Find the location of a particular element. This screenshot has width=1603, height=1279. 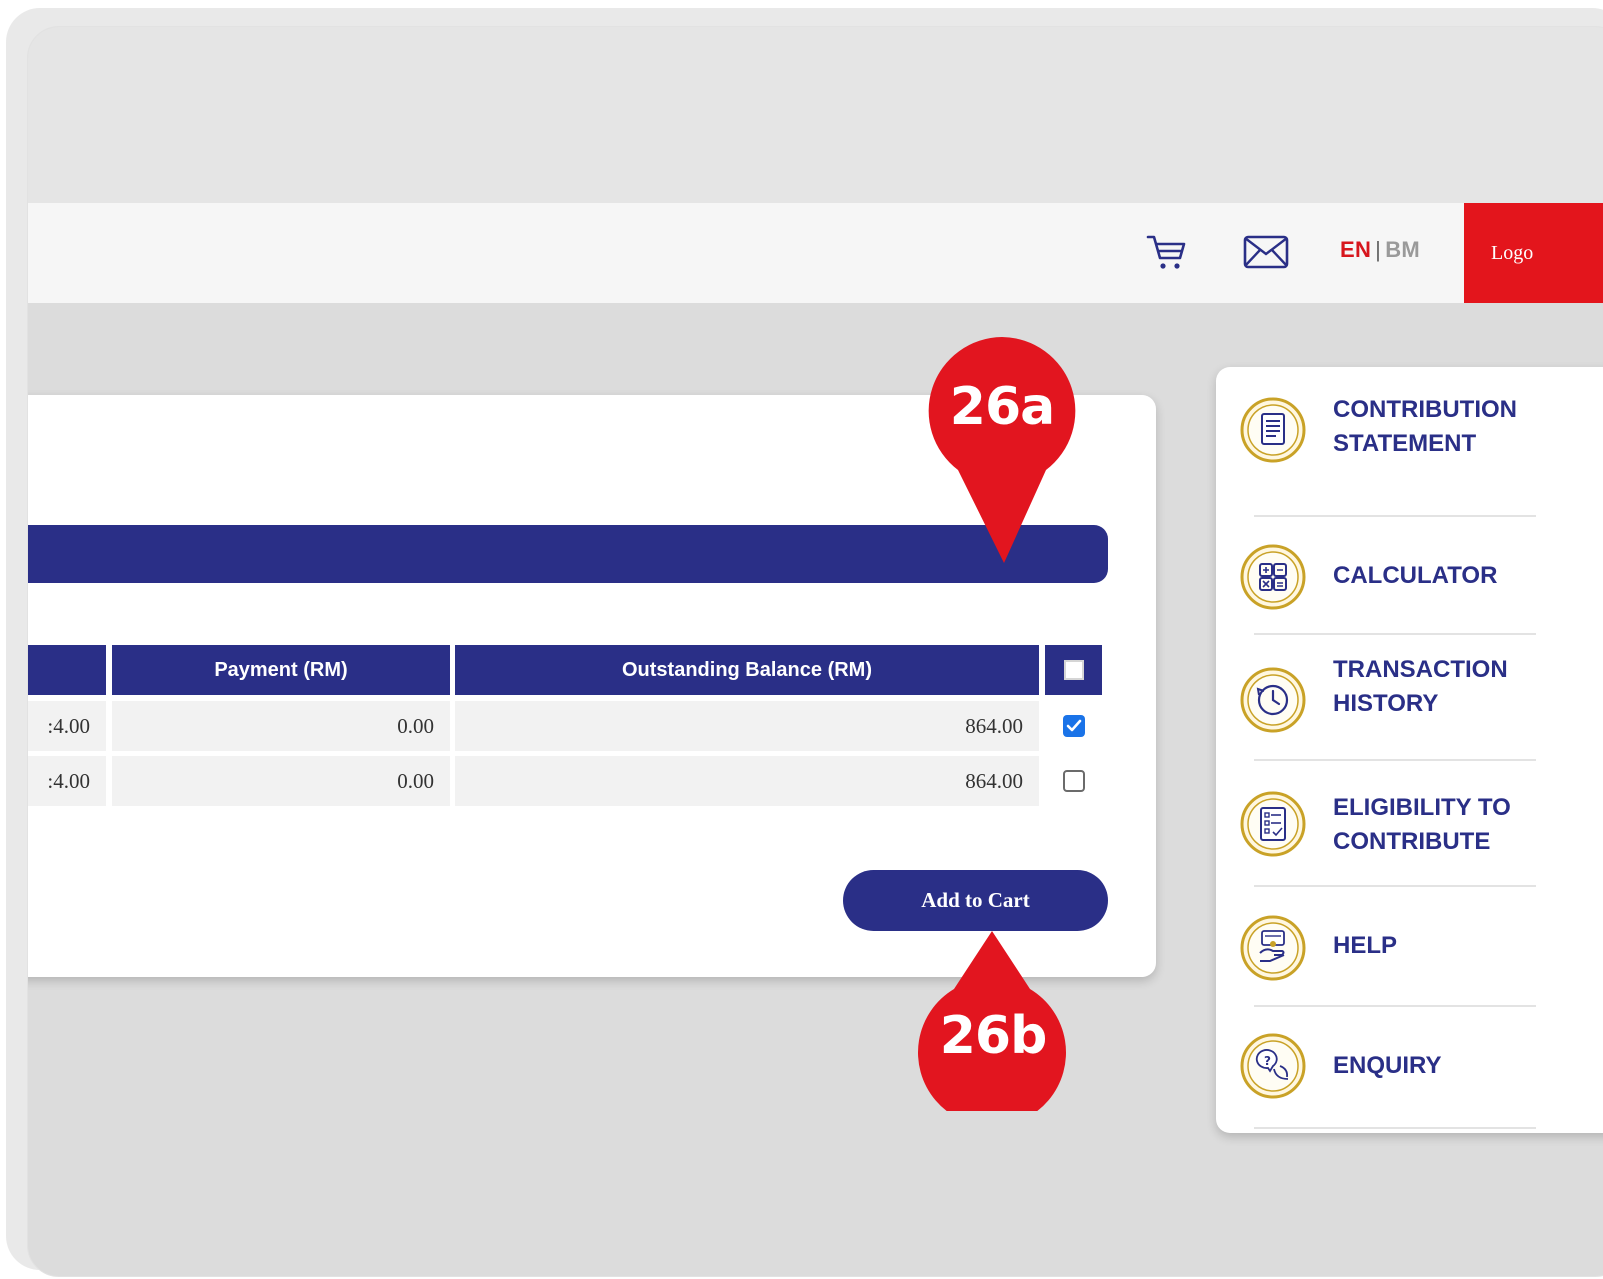

column-header-payment: Payment (RM) is located at coordinates (281, 670).